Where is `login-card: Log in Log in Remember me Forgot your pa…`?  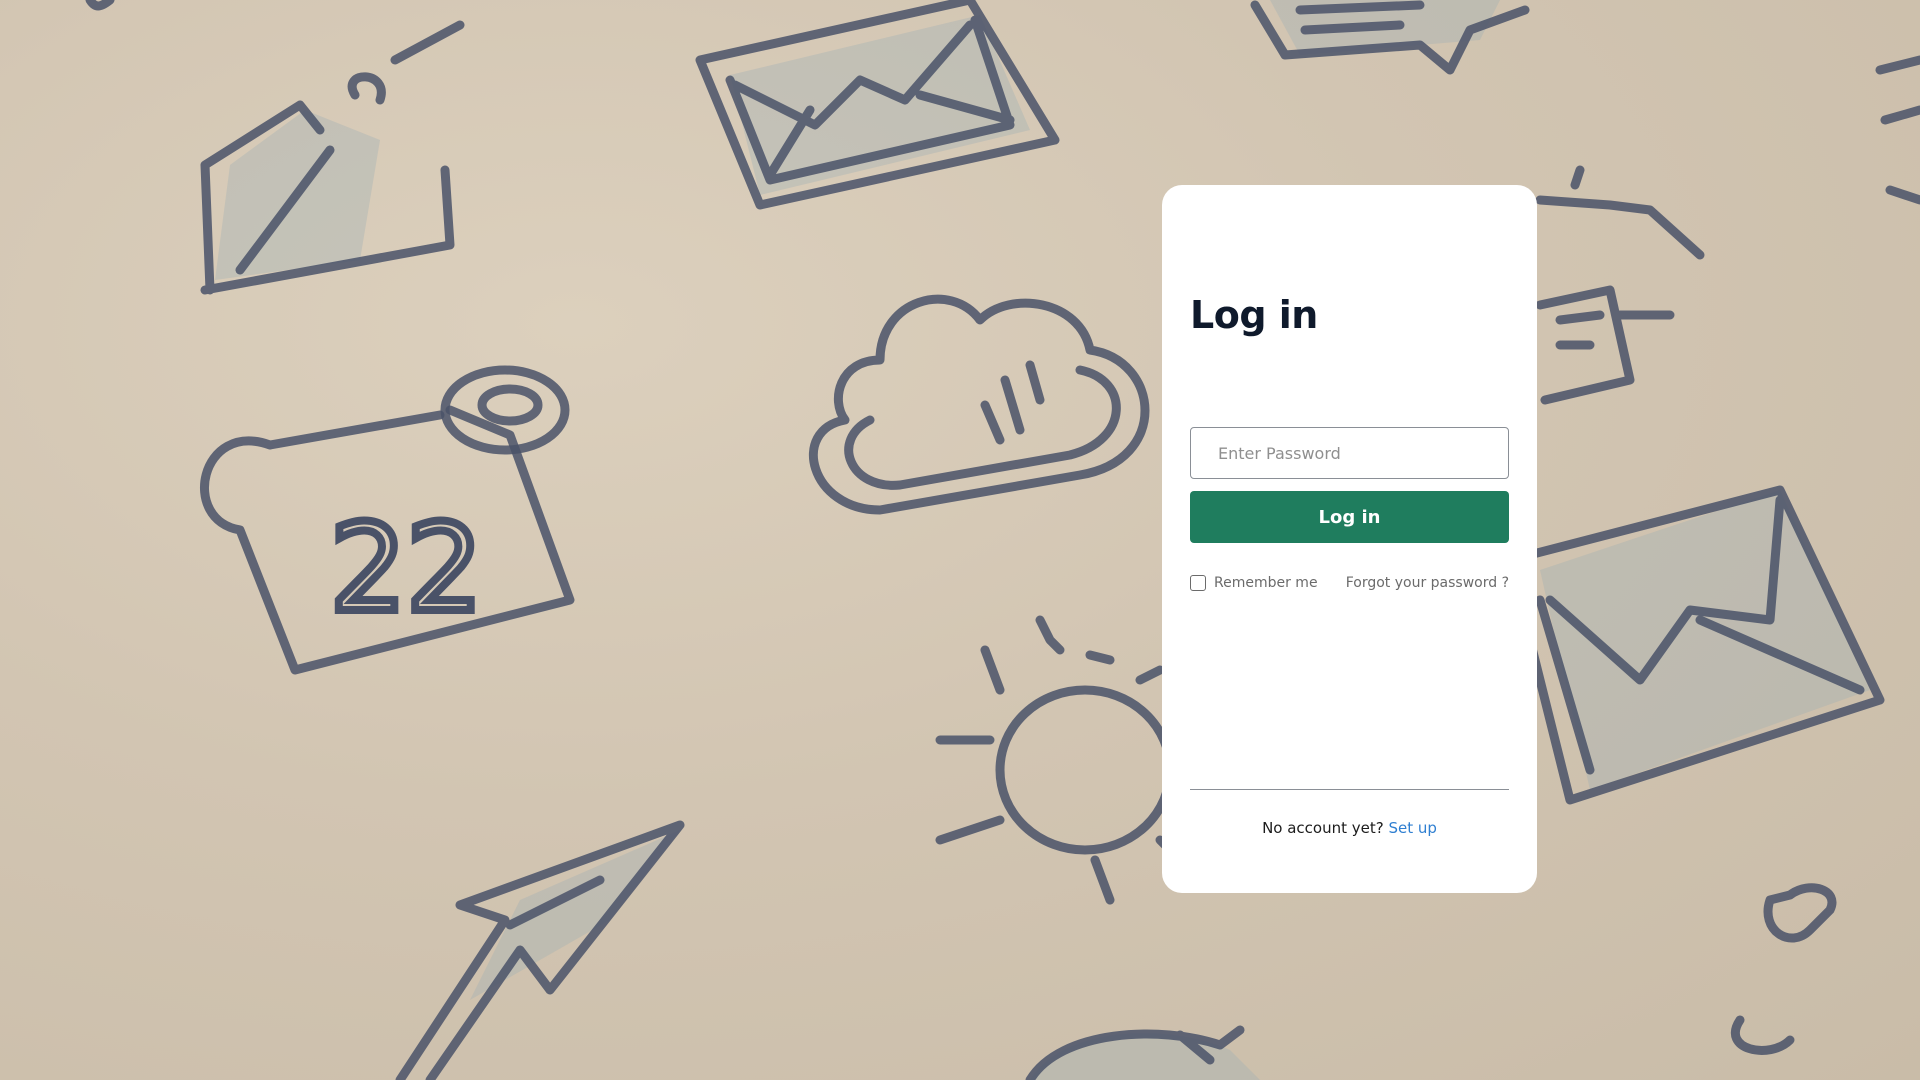
login-card: Log in Log in Remember me Forgot your pa… is located at coordinates (1349, 539).